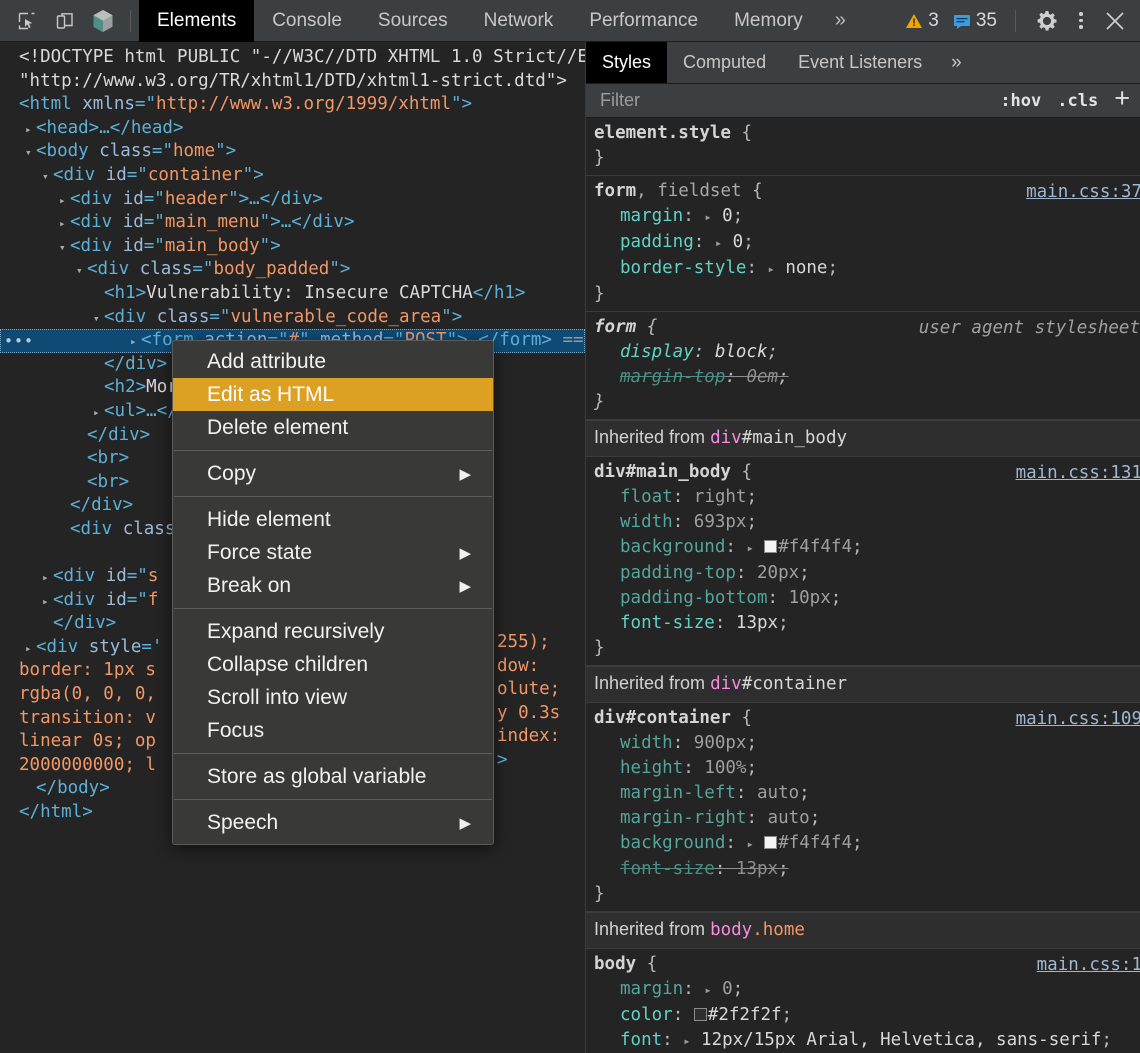 Image resolution: width=1140 pixels, height=1053 pixels. I want to click on dom-node-row: <div id="container">, so click(292, 176).